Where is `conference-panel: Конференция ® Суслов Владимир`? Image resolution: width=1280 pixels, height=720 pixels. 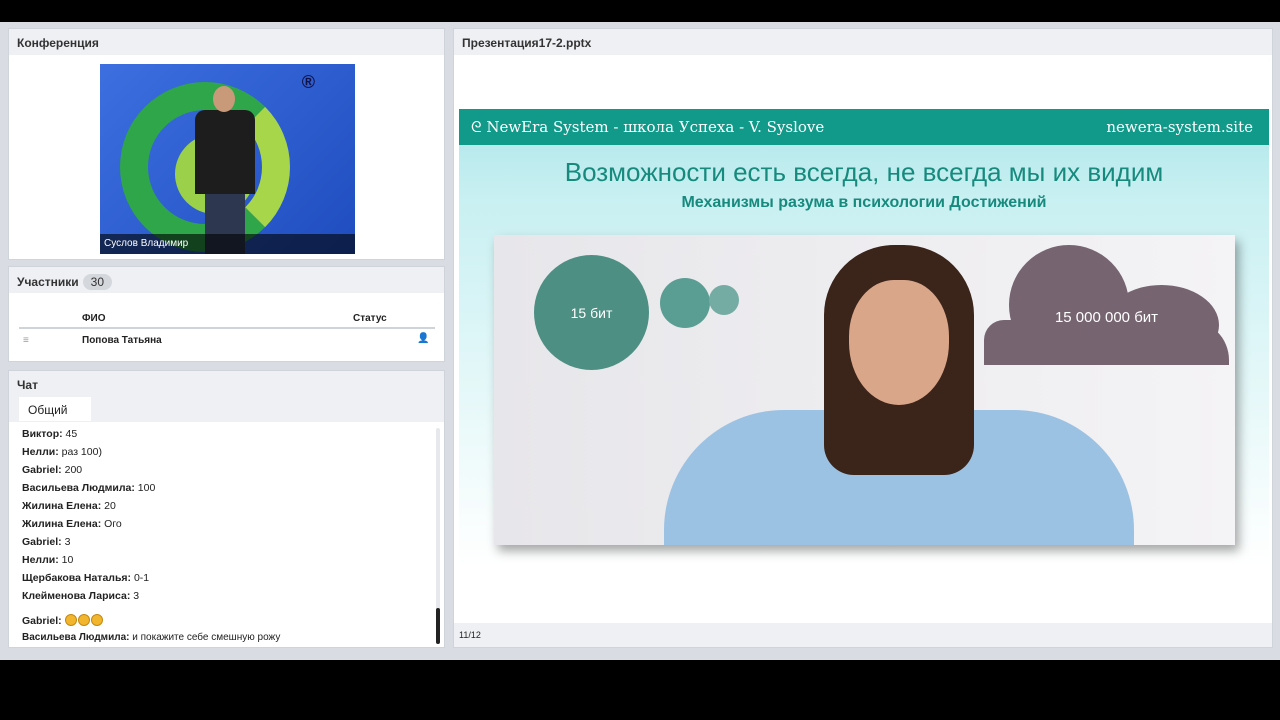 conference-panel: Конференция ® Суслов Владимир is located at coordinates (226, 144).